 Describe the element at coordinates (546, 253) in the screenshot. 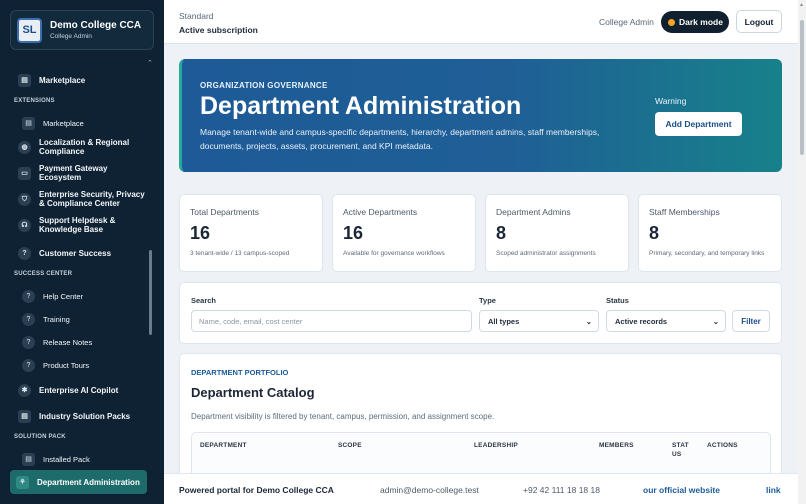

I see `stat-note: Scoped administrator assignments` at that location.